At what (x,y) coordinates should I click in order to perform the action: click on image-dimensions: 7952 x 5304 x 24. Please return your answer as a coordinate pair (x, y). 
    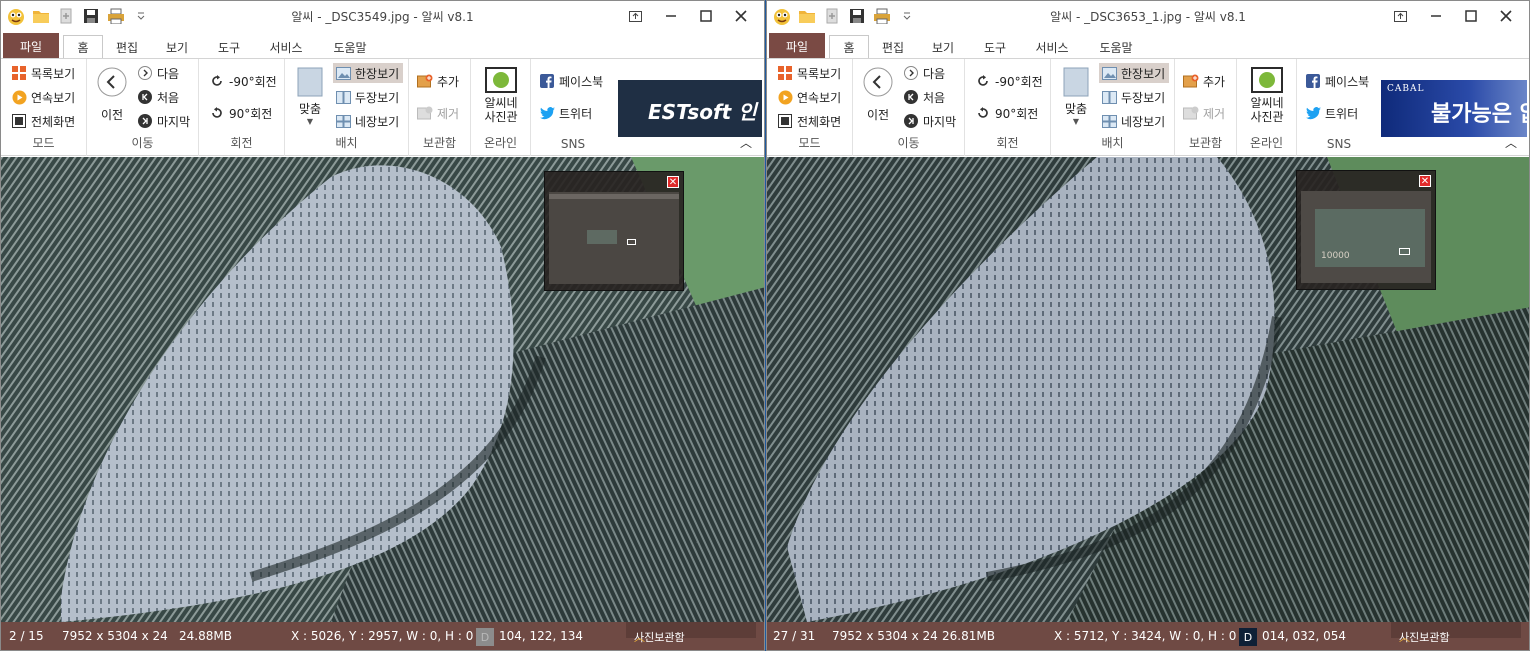
    Looking at the image, I should click on (115, 636).